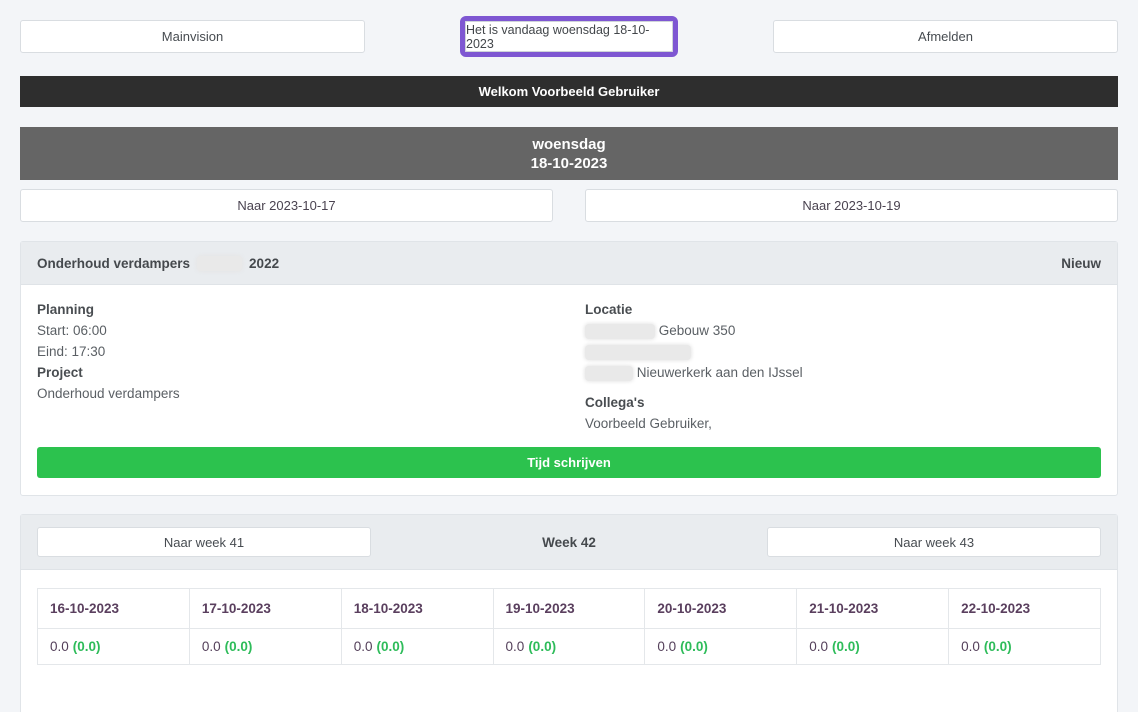 This screenshot has height=712, width=1138. Describe the element at coordinates (609, 309) in the screenshot. I see `location-heading: Locatie` at that location.